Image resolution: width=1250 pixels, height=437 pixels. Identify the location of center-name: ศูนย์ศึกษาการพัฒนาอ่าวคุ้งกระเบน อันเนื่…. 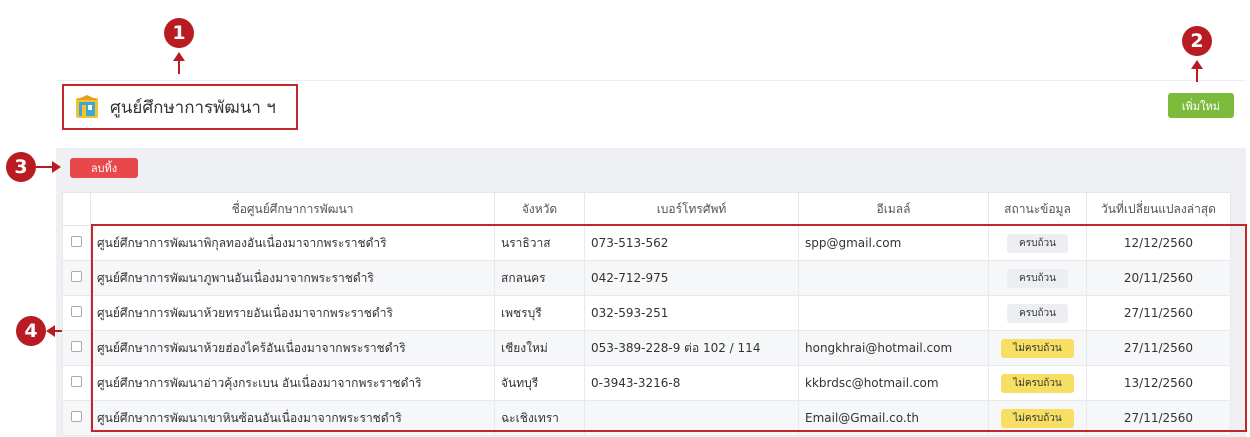
(292, 383).